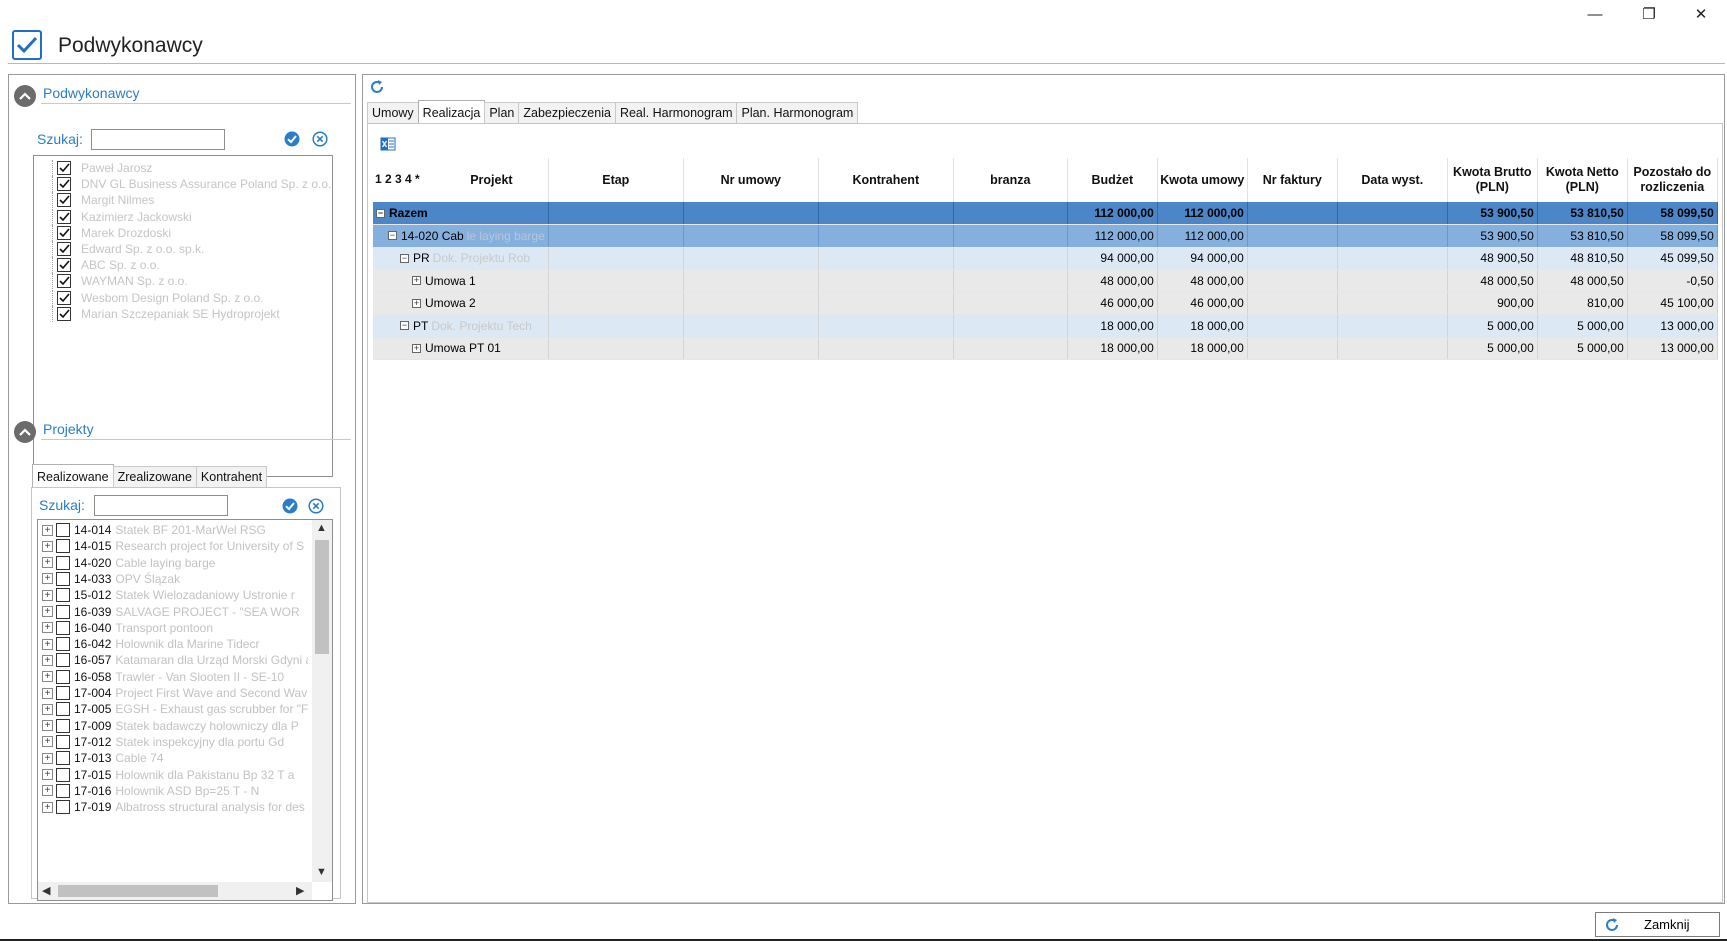 The width and height of the screenshot is (1727, 941). What do you see at coordinates (1112, 180) in the screenshot?
I see `column-header-budzet: Budżet` at bounding box center [1112, 180].